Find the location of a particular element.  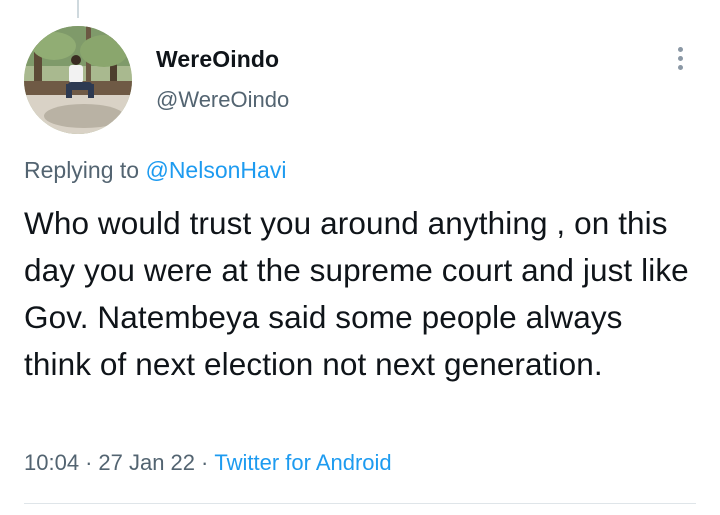

reply-mention-link: @NelsonHavi is located at coordinates (215, 170).